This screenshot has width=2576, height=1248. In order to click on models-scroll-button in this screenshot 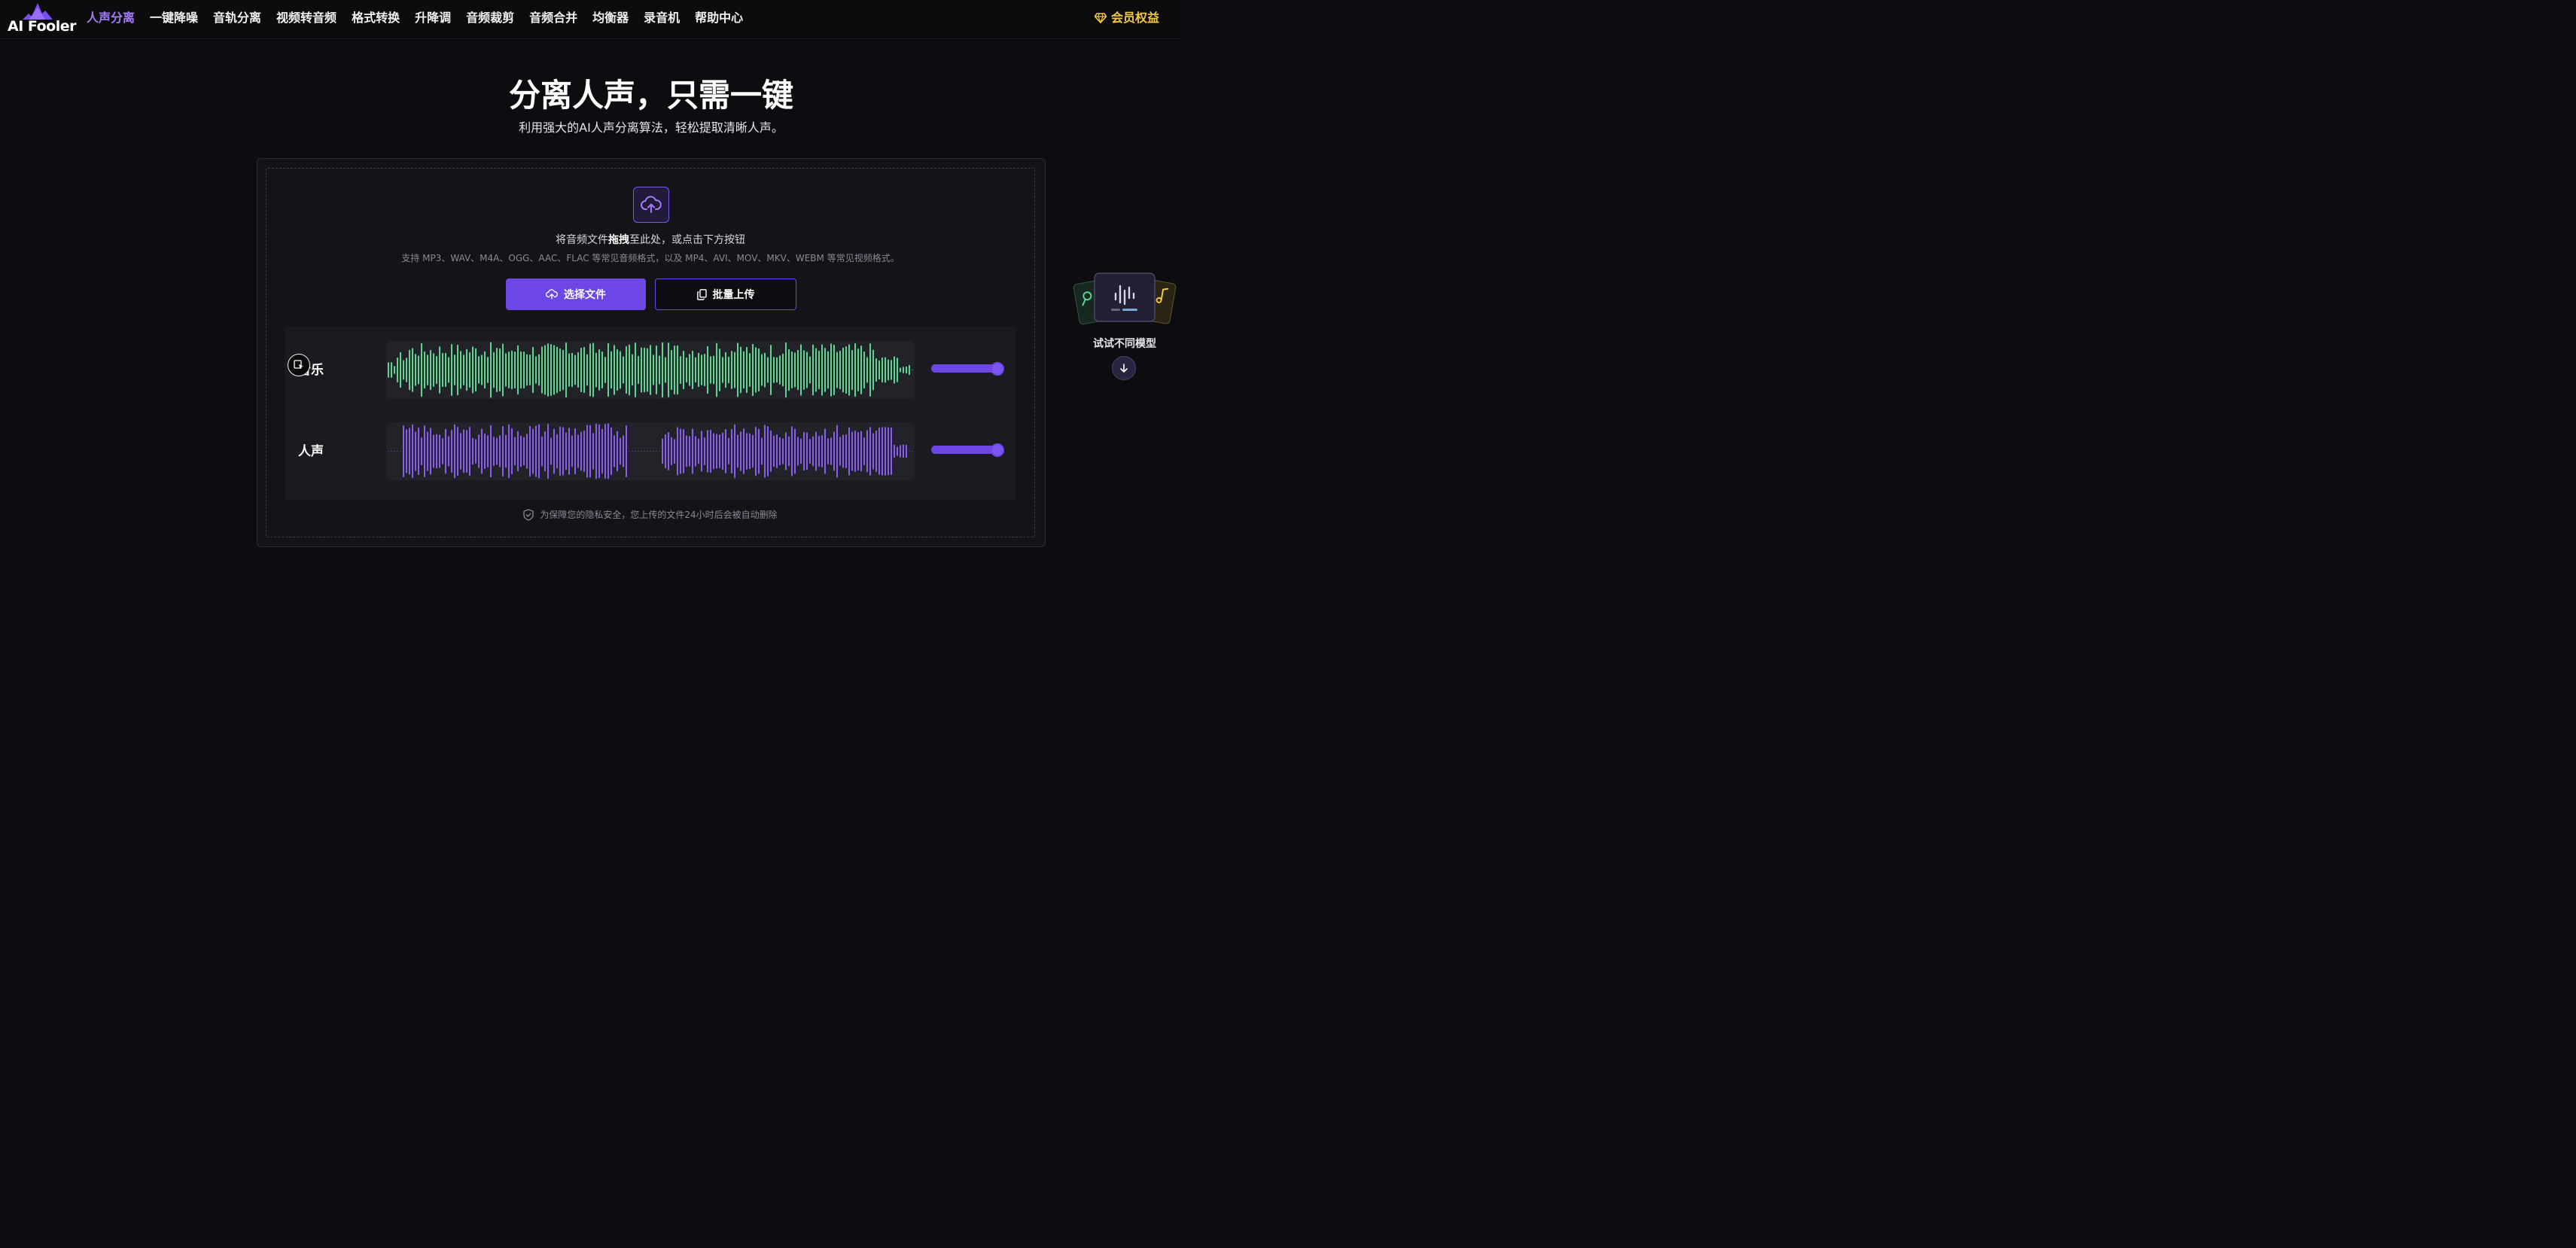, I will do `click(1124, 368)`.